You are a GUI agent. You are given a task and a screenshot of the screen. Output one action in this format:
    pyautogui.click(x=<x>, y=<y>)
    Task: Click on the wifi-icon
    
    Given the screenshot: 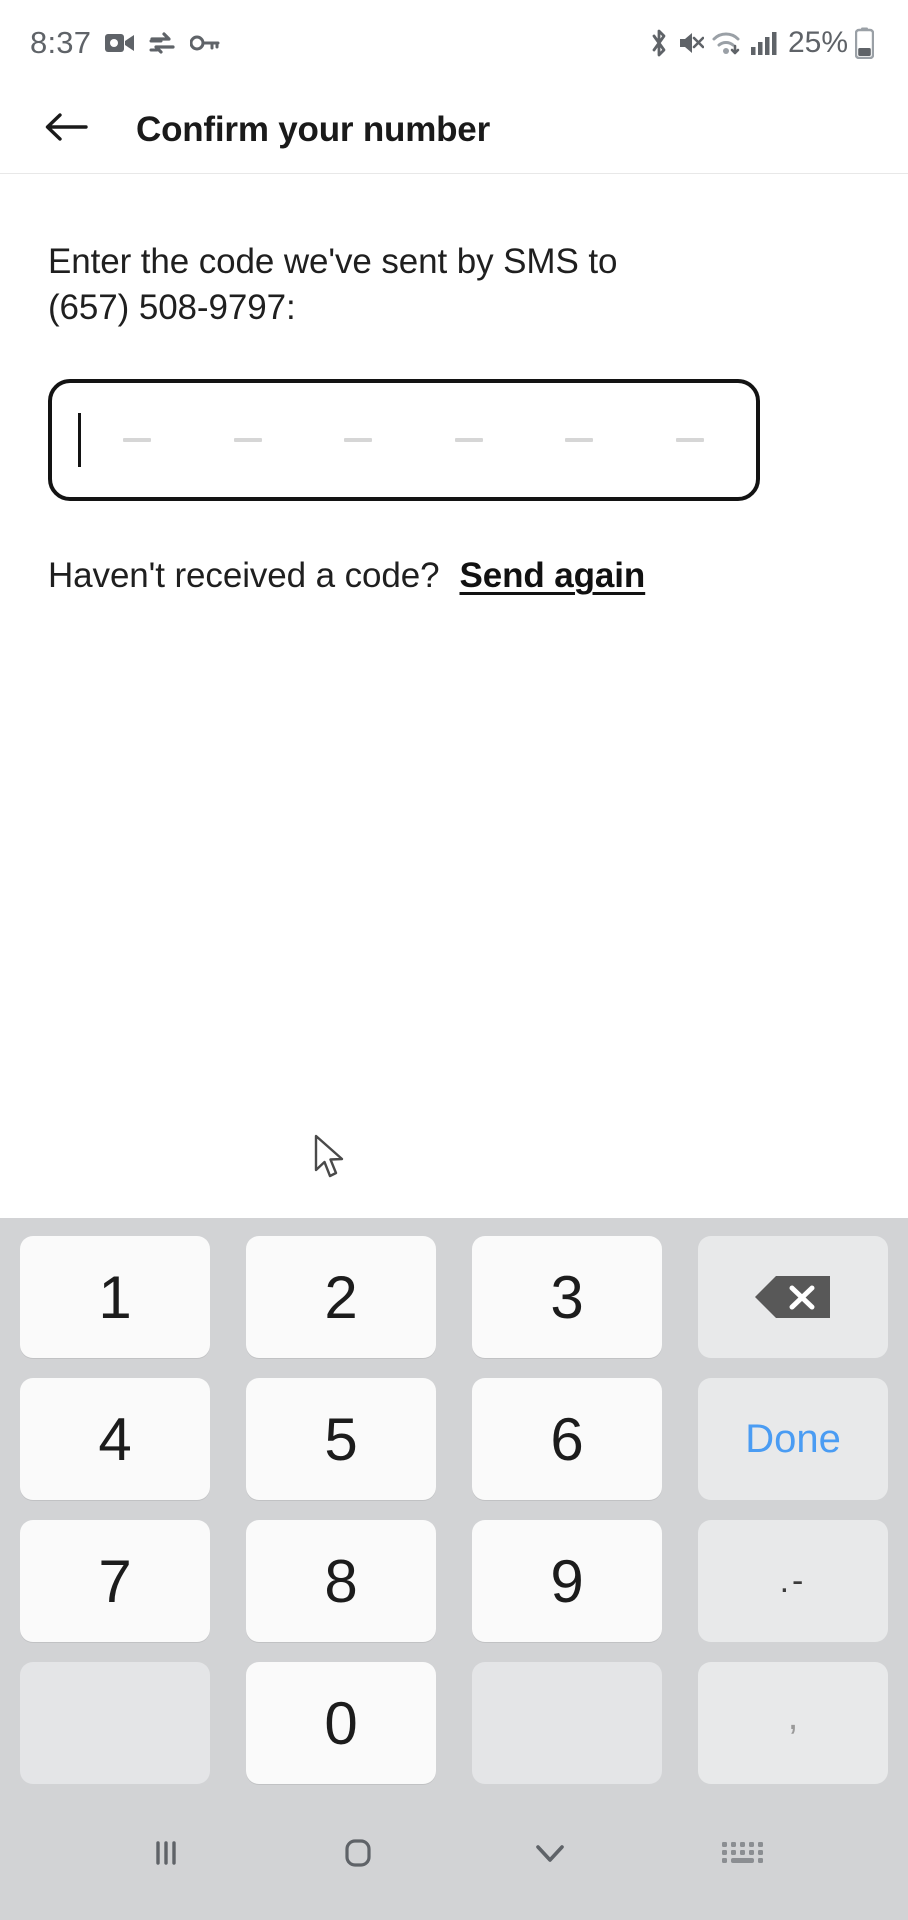 What is the action you would take?
    pyautogui.click(x=727, y=43)
    